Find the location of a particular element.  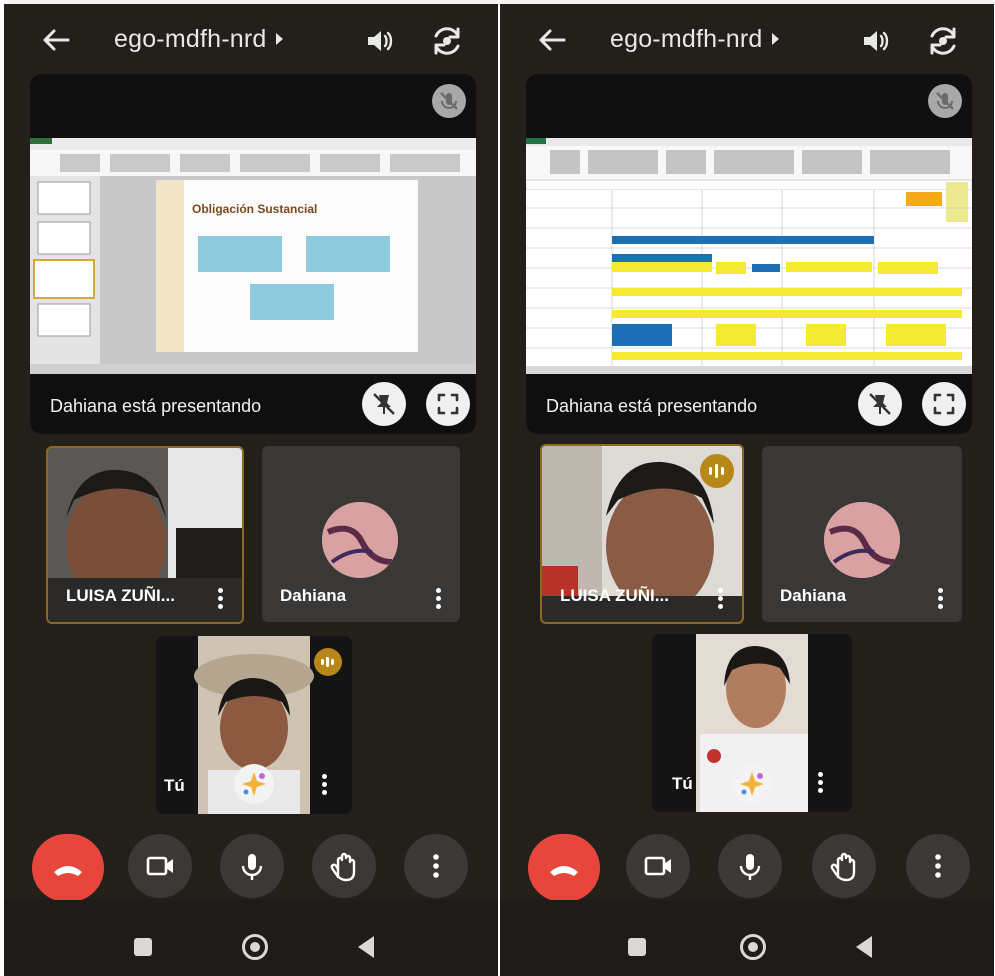

shared-screen-powerpoint: Obligación Sustancial is located at coordinates (253, 256).